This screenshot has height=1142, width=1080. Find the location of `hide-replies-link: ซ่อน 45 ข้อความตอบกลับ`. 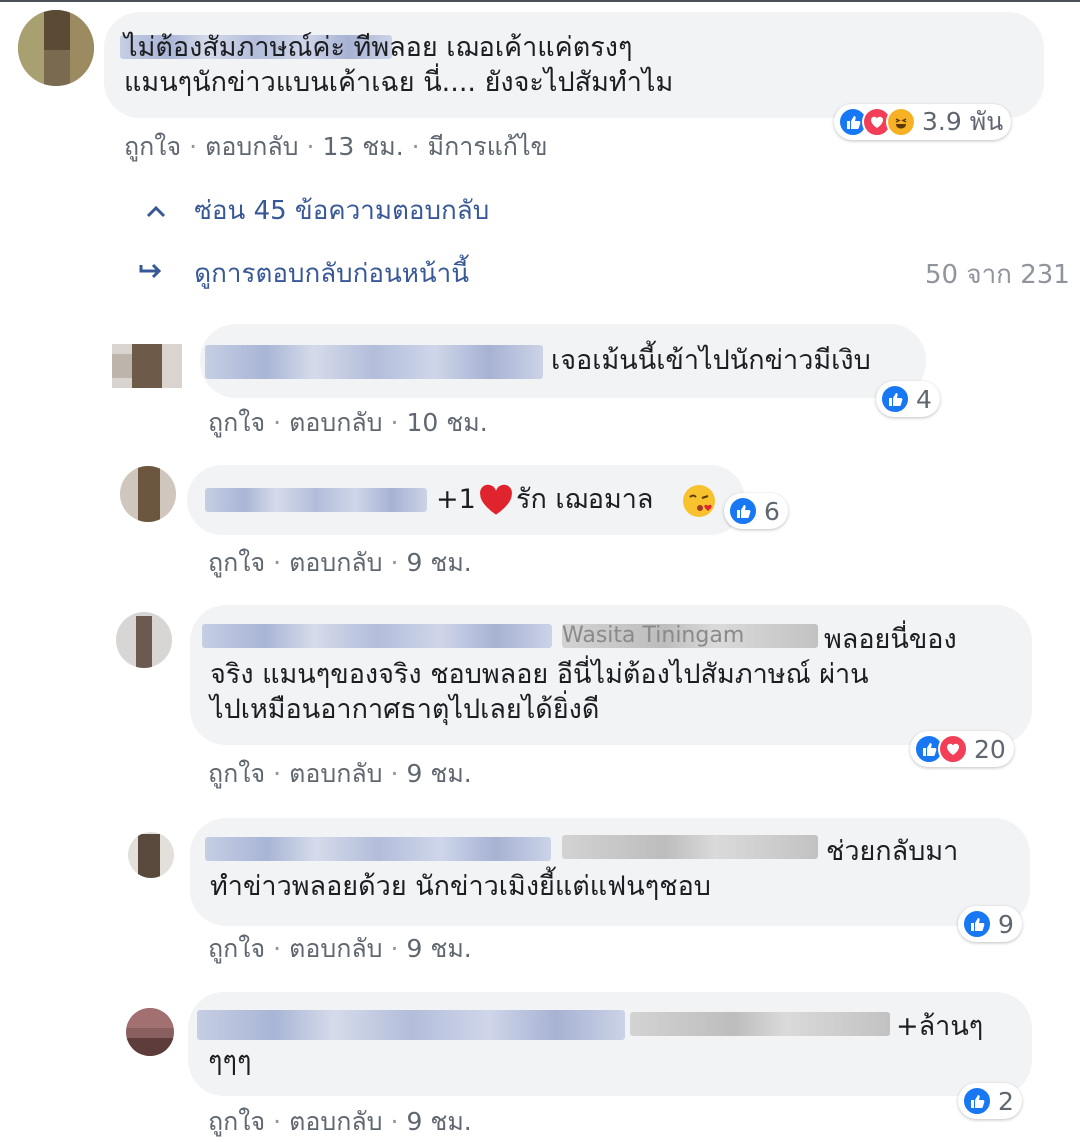

hide-replies-link: ซ่อน 45 ข้อความตอบกลับ is located at coordinates (317, 210).